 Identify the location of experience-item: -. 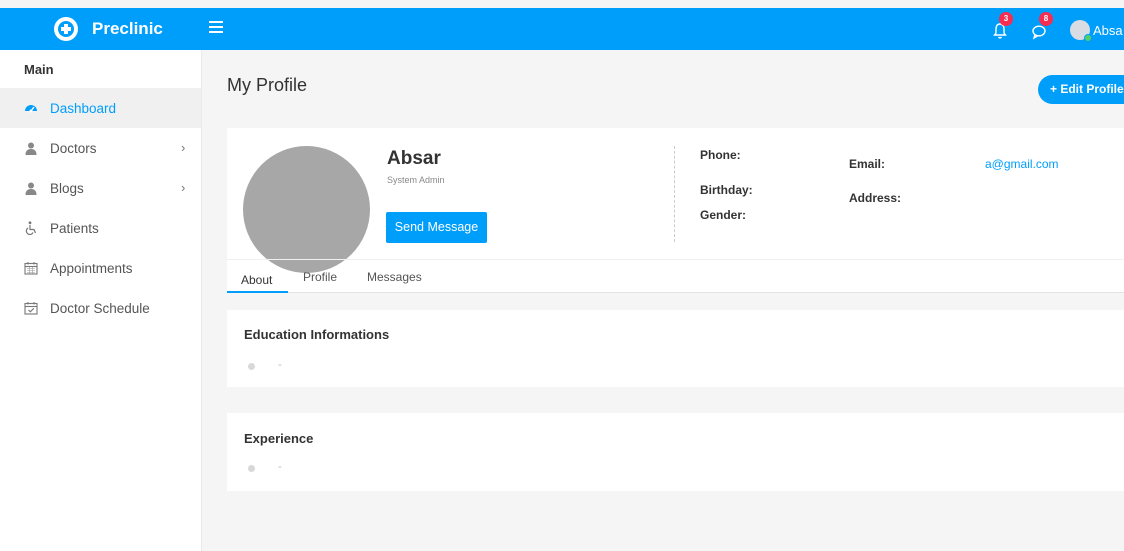
(280, 467).